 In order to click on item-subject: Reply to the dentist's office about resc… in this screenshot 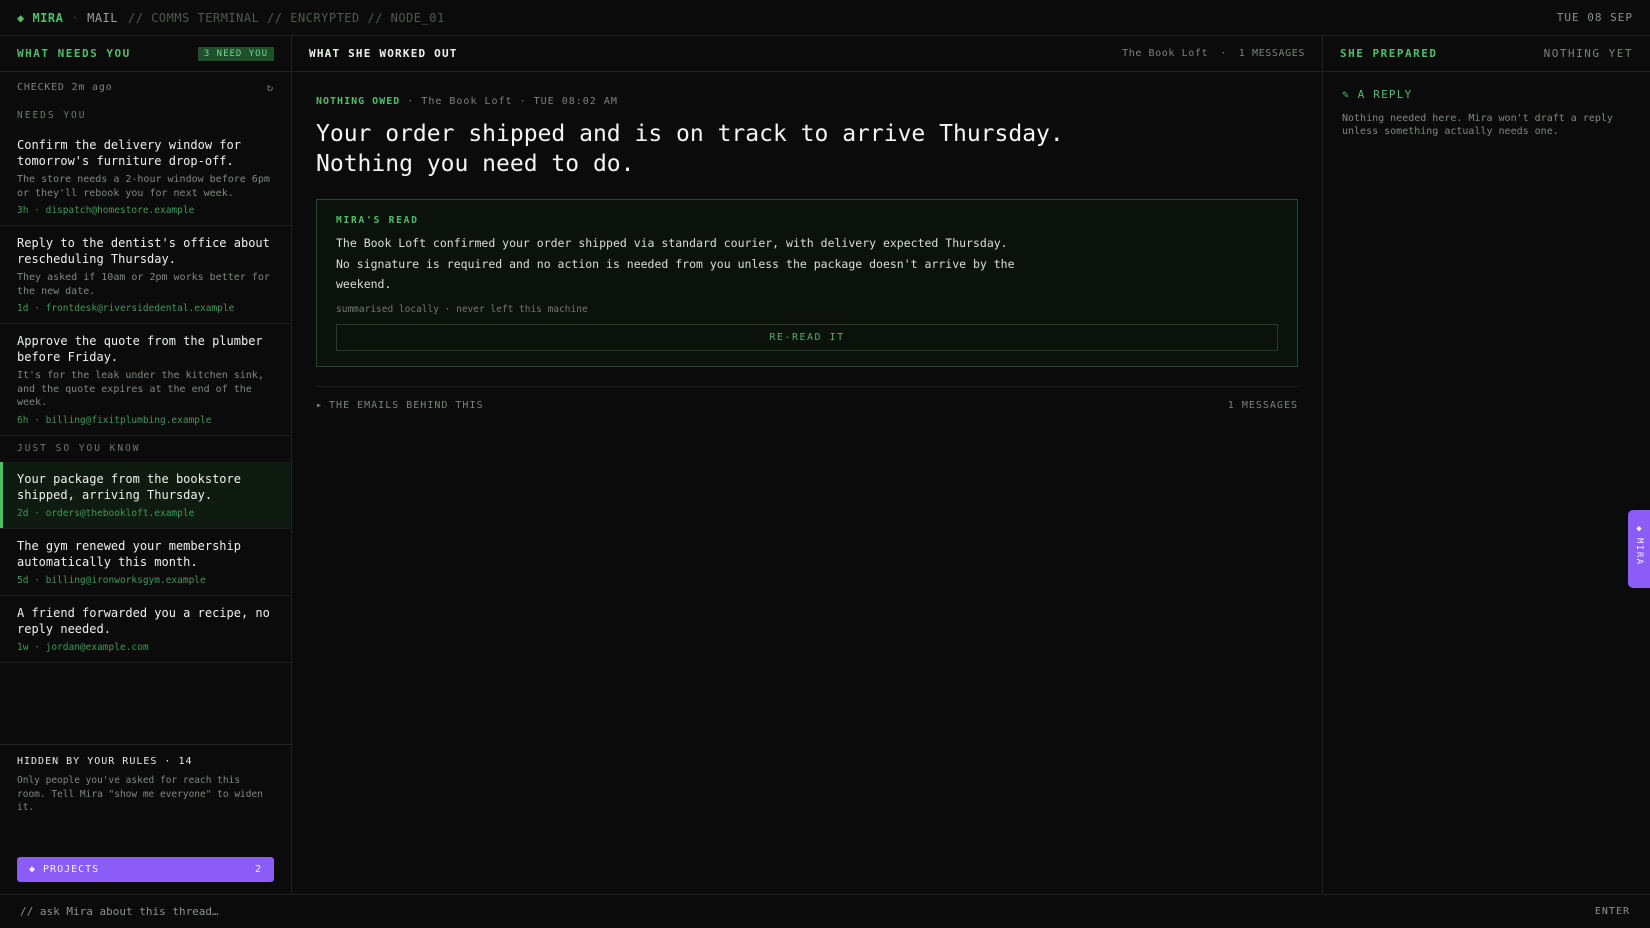, I will do `click(143, 251)`.